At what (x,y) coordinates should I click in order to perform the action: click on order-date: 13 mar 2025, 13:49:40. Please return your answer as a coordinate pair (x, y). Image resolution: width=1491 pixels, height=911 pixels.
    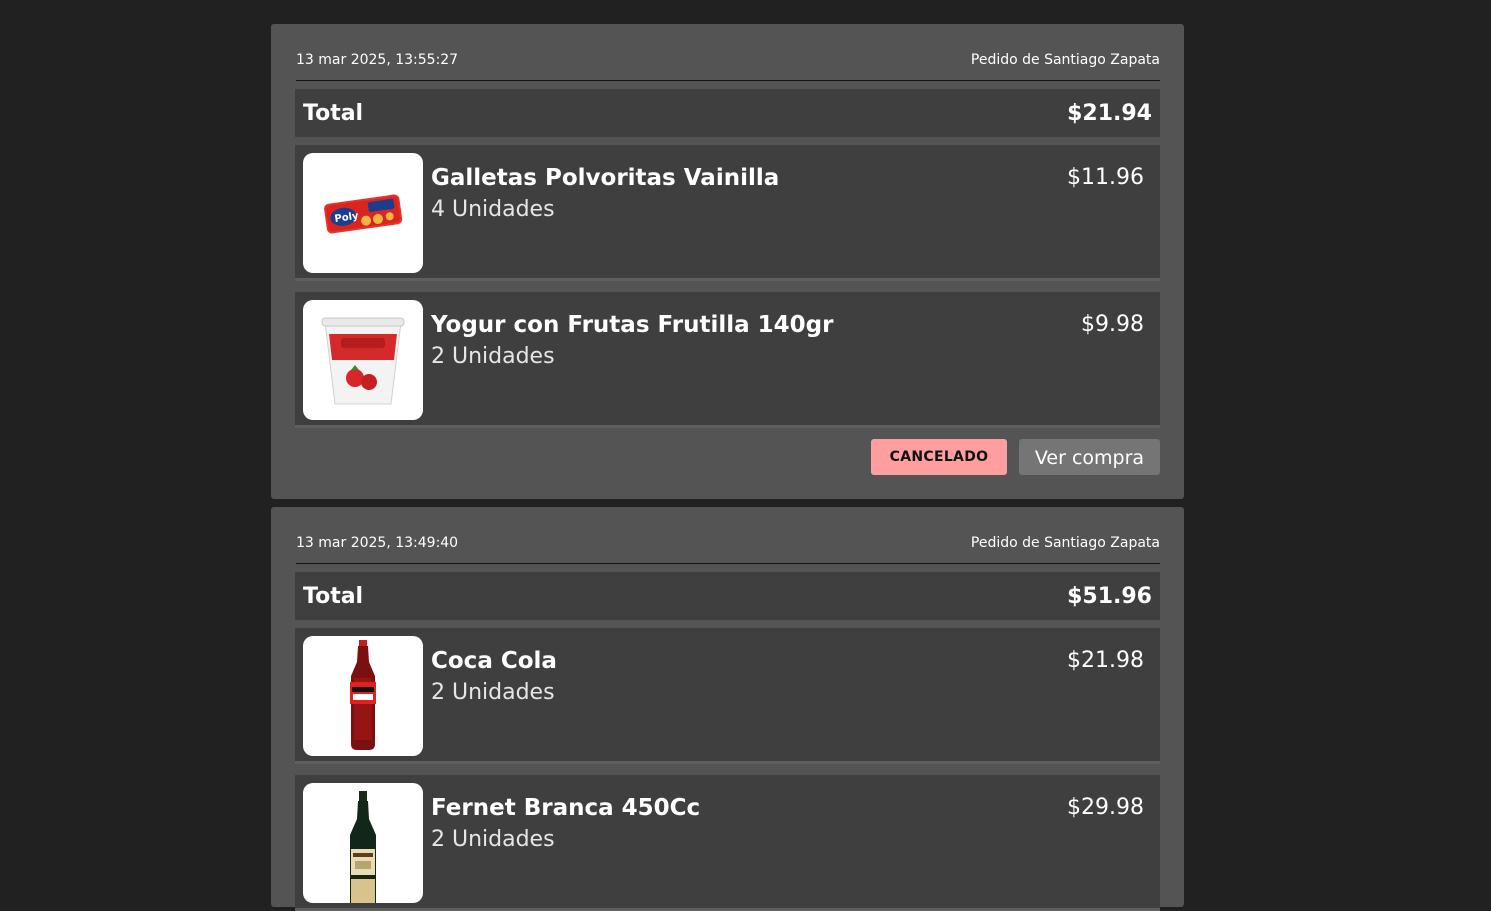
    Looking at the image, I should click on (377, 543).